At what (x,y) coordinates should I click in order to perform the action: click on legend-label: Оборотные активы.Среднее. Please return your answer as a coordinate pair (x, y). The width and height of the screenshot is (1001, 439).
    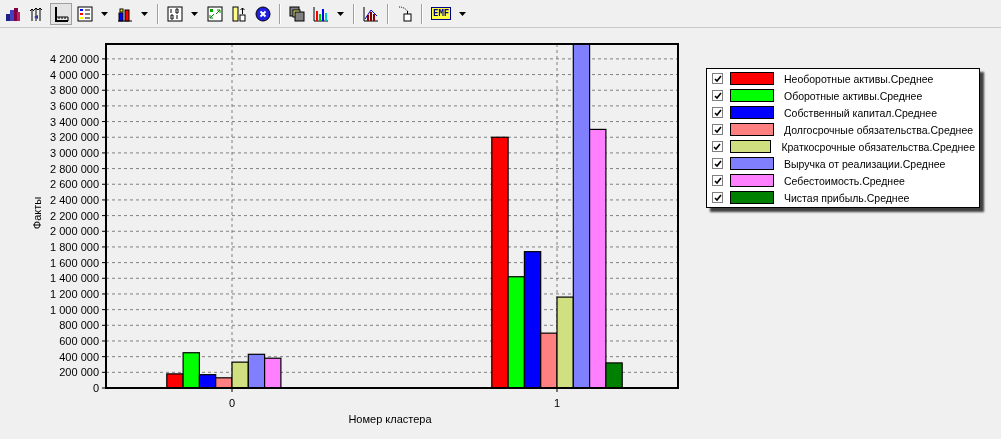
    Looking at the image, I should click on (853, 95).